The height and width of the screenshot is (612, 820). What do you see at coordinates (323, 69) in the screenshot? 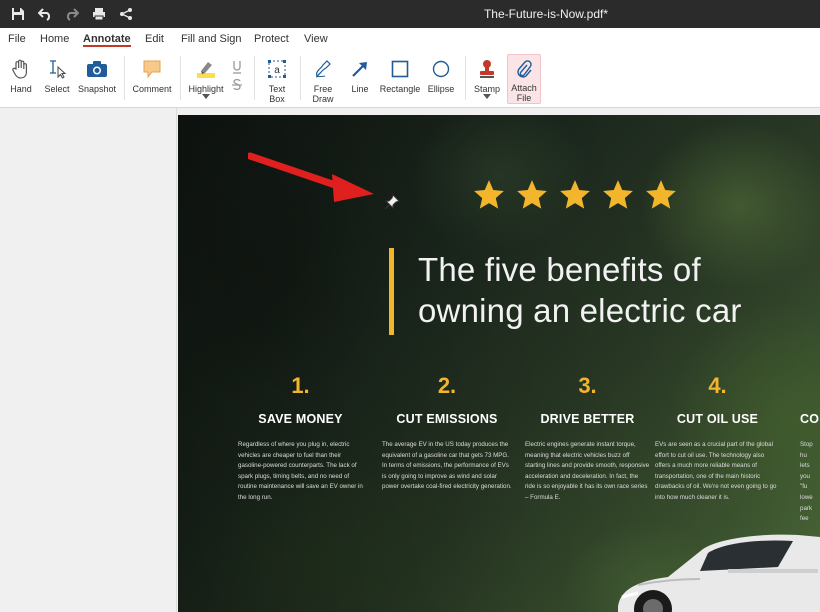
I see `pen-icon` at bounding box center [323, 69].